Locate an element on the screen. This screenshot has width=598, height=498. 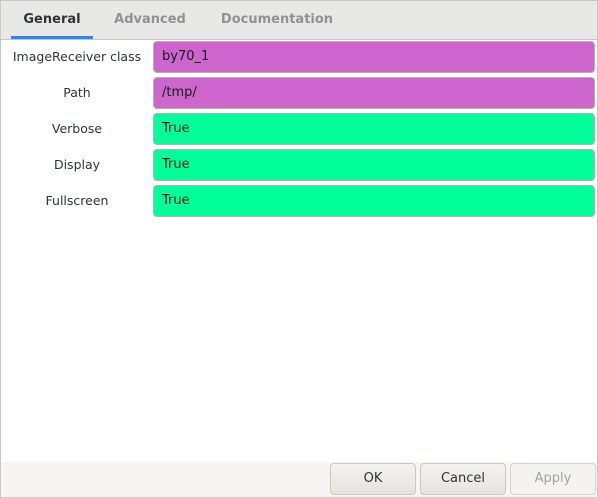
display-field: True is located at coordinates (374, 165).